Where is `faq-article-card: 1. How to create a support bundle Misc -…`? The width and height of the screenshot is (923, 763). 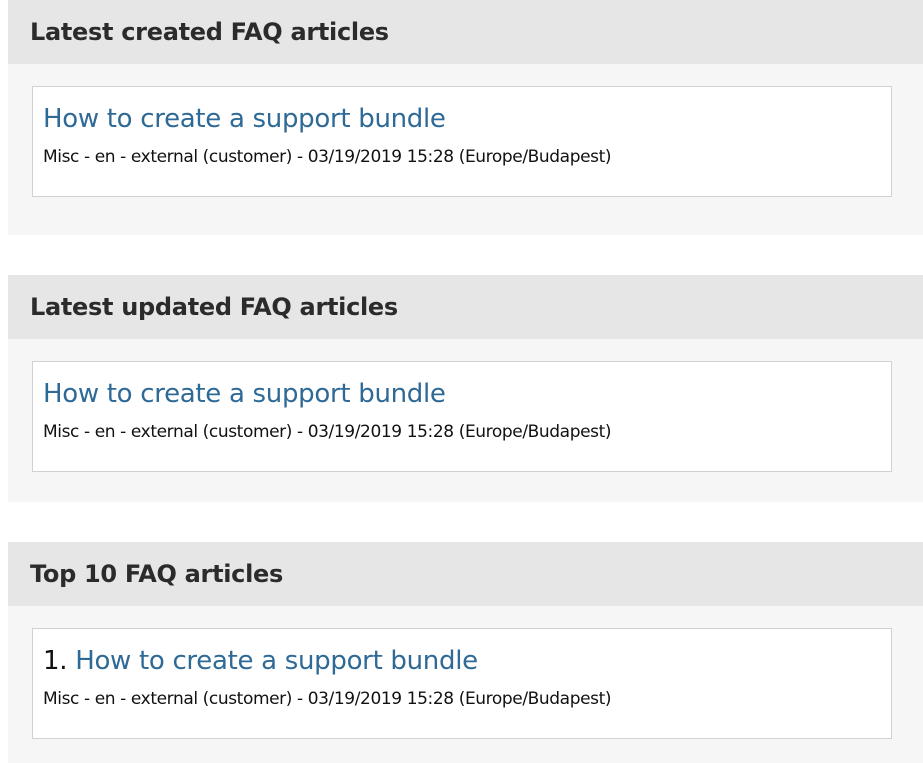 faq-article-card: 1. How to create a support bundle Misc -… is located at coordinates (462, 683).